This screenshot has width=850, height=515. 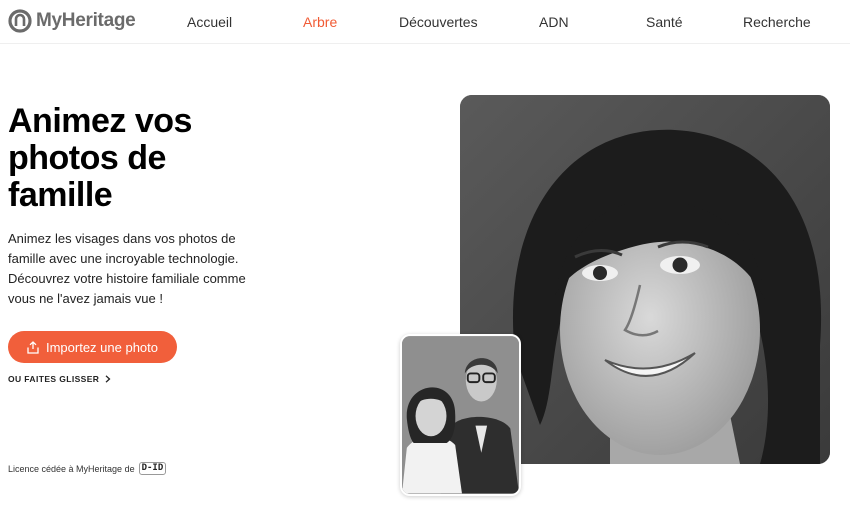 I want to click on couple-photo-image, so click(x=460, y=415).